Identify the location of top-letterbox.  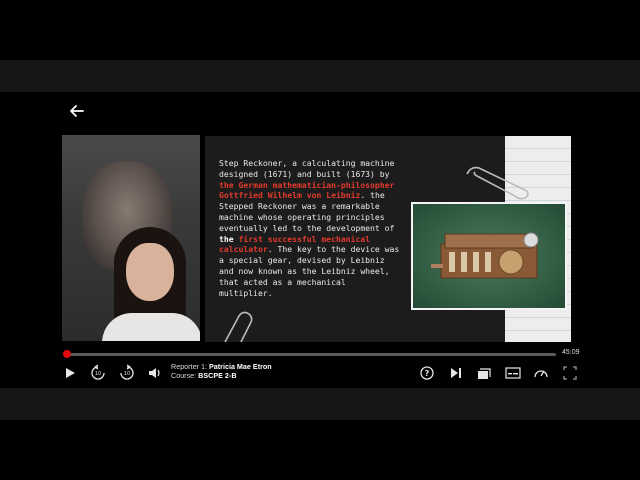
(320, 76).